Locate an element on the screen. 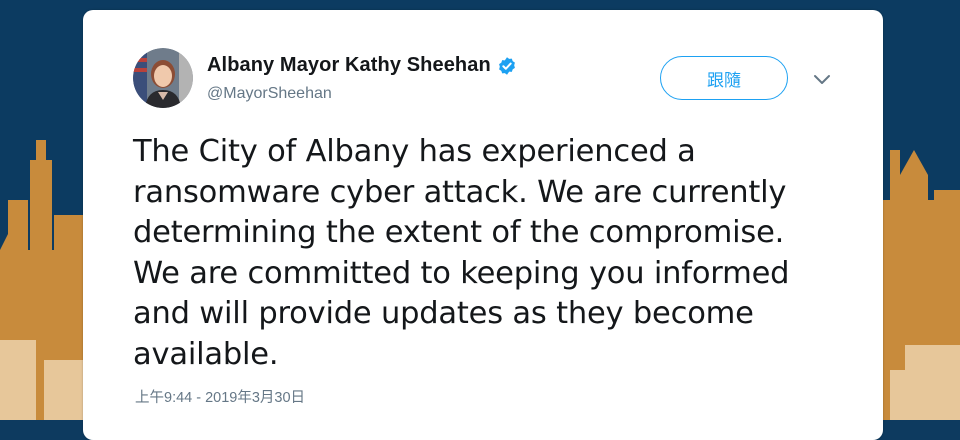 This screenshot has width=960, height=440. author-display-name: Albany Mayor Kathy Sheehan is located at coordinates (349, 65).